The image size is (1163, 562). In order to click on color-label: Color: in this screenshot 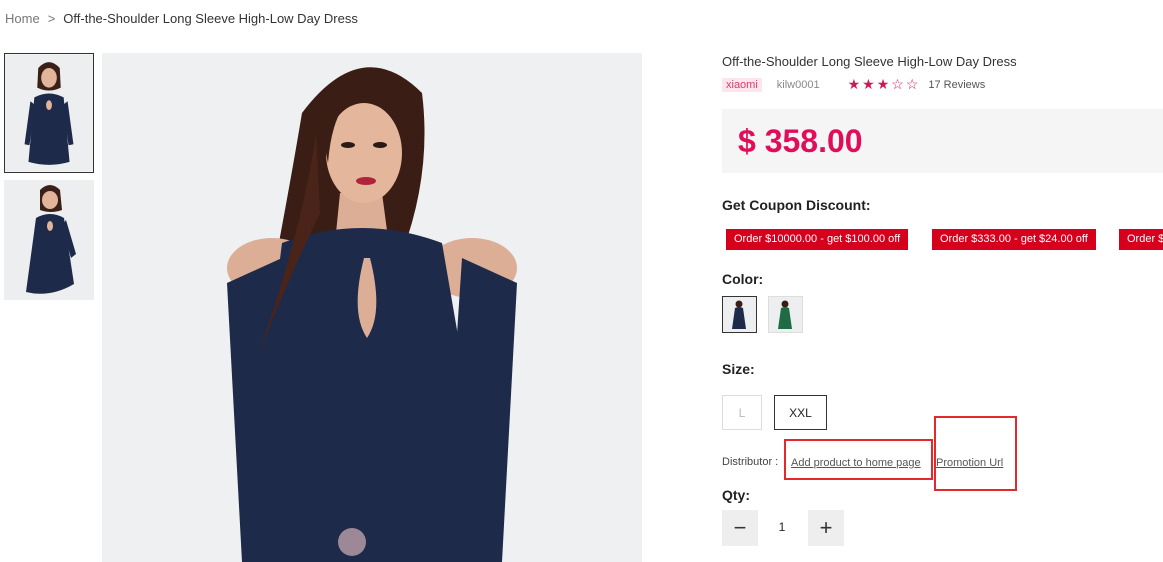, I will do `click(743, 279)`.